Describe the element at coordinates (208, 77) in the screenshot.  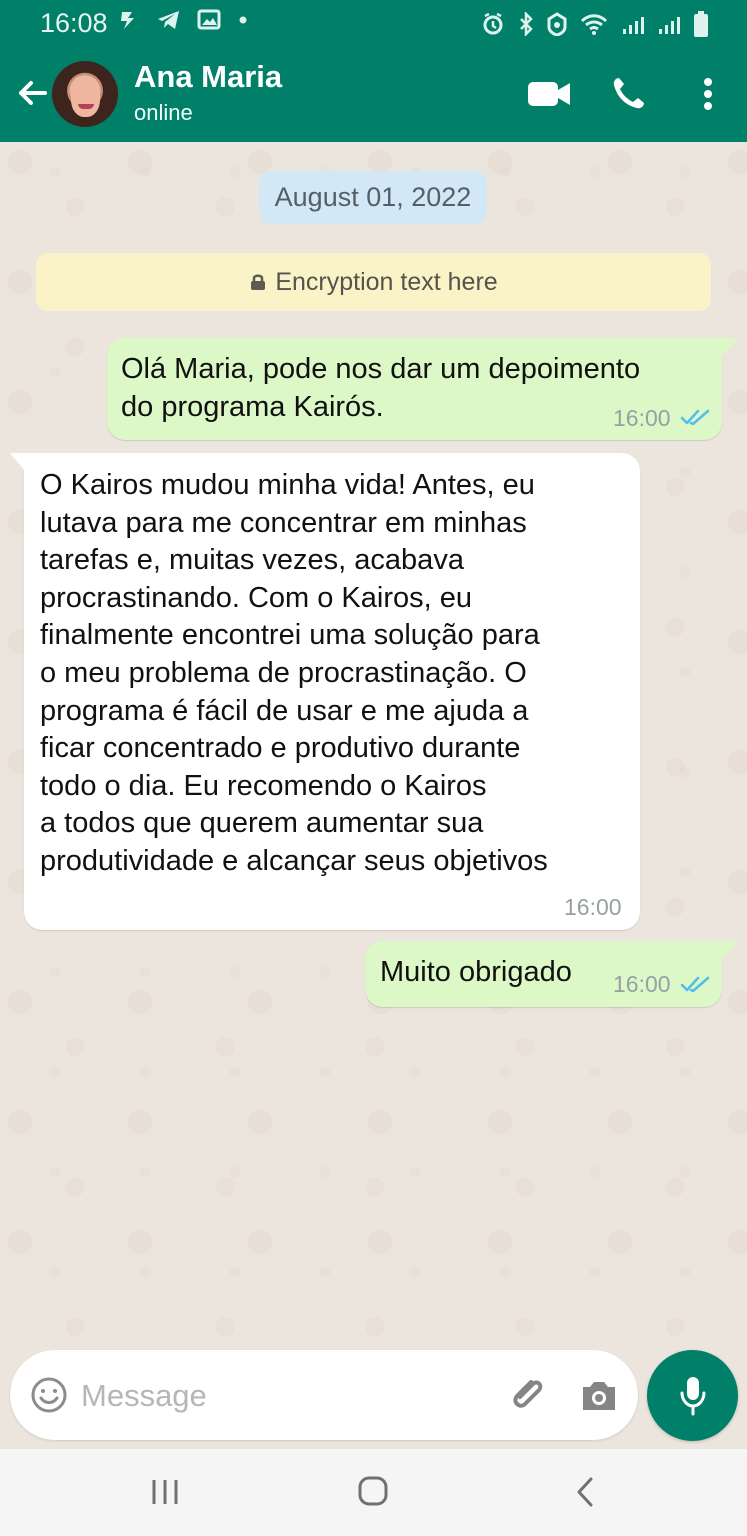
I see `contact-name: Ana Maria` at that location.